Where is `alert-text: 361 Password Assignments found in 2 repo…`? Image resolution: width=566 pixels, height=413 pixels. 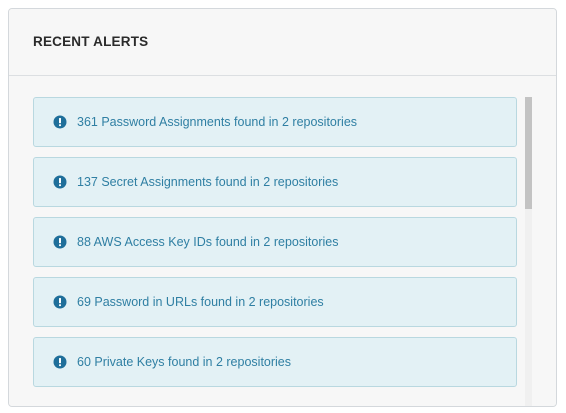 alert-text: 361 Password Assignments found in 2 repo… is located at coordinates (217, 122).